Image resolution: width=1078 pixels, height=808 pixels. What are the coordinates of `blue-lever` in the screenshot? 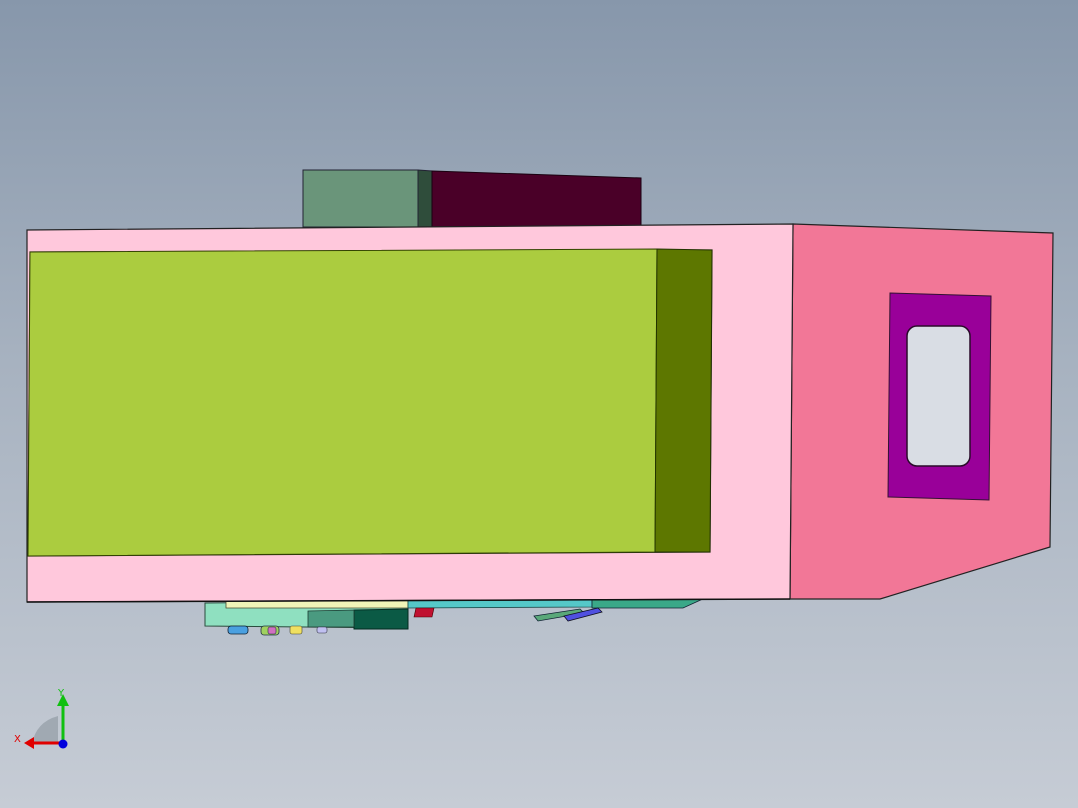 It's located at (583, 614).